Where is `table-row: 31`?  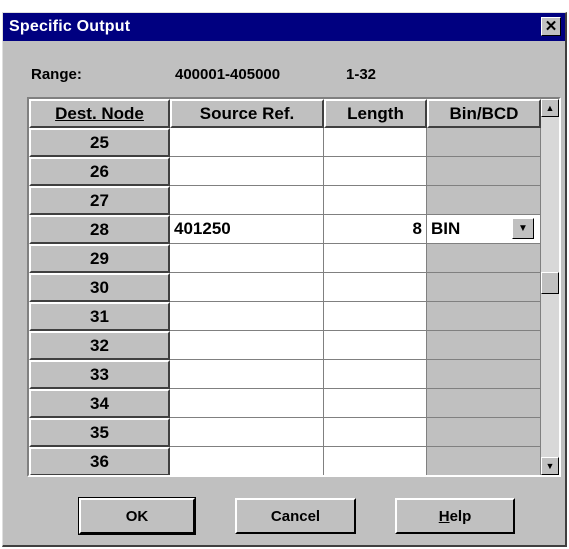
table-row: 31 is located at coordinates (285, 316).